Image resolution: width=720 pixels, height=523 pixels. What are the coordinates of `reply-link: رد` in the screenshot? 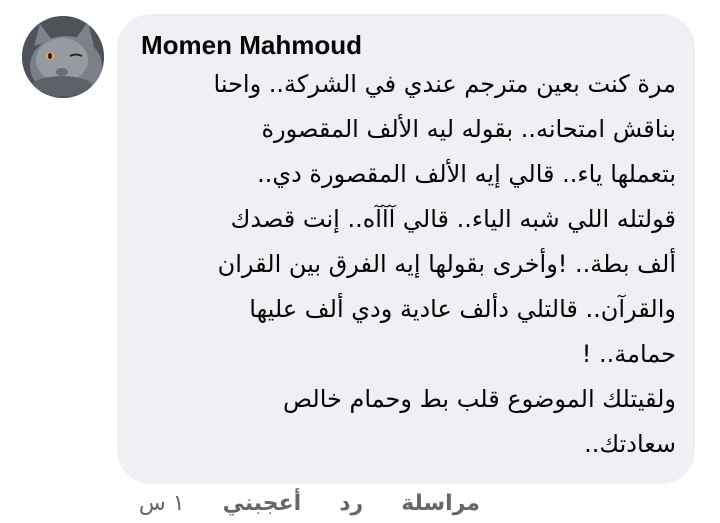 It's located at (351, 503).